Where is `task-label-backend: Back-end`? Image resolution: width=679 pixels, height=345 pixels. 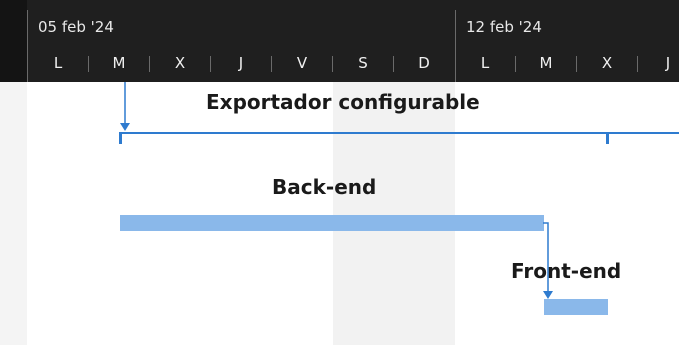 task-label-backend: Back-end is located at coordinates (324, 187).